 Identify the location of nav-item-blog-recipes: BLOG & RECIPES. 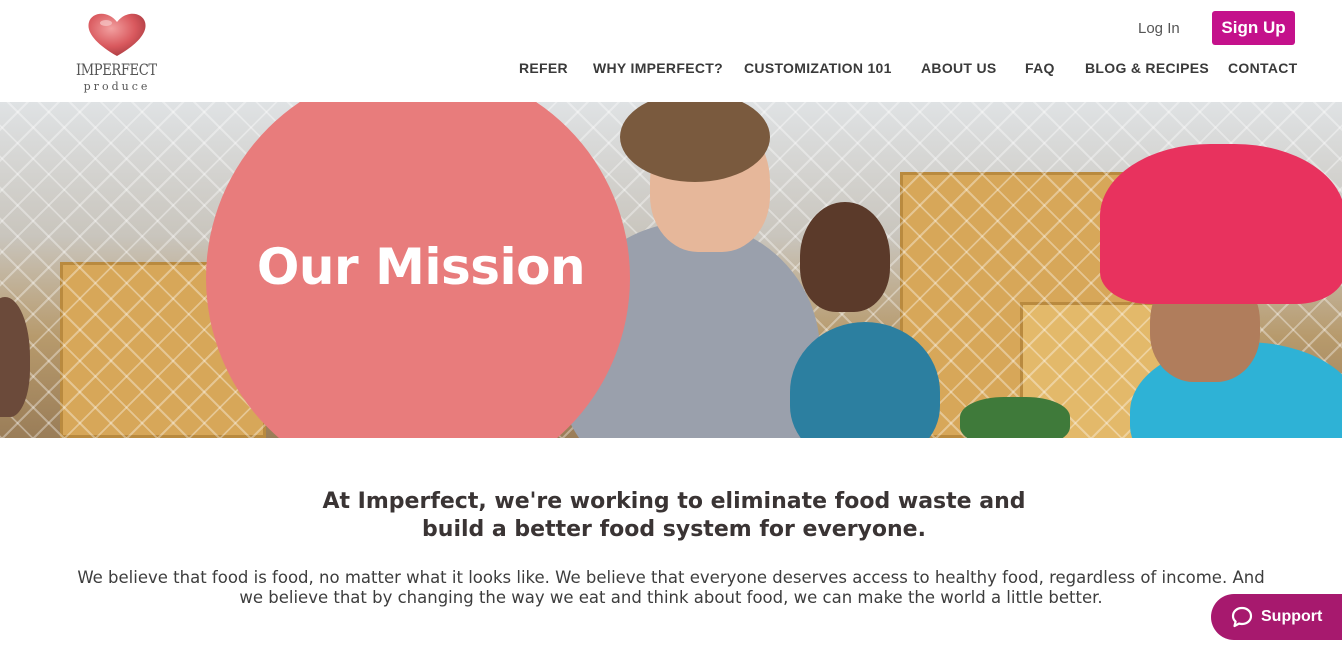
(1147, 68).